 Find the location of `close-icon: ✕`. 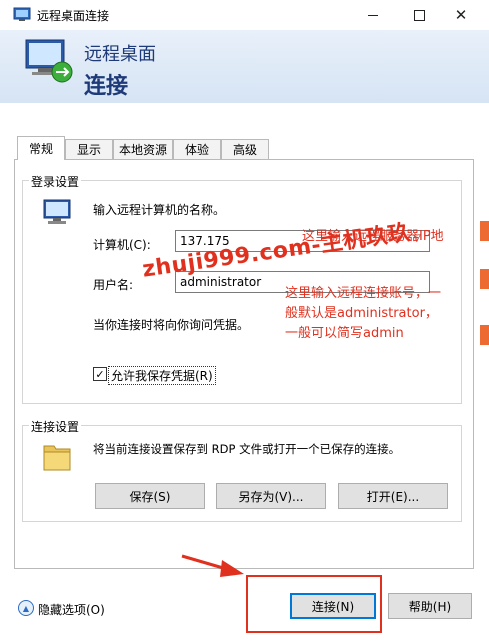

close-icon: ✕ is located at coordinates (461, 15).